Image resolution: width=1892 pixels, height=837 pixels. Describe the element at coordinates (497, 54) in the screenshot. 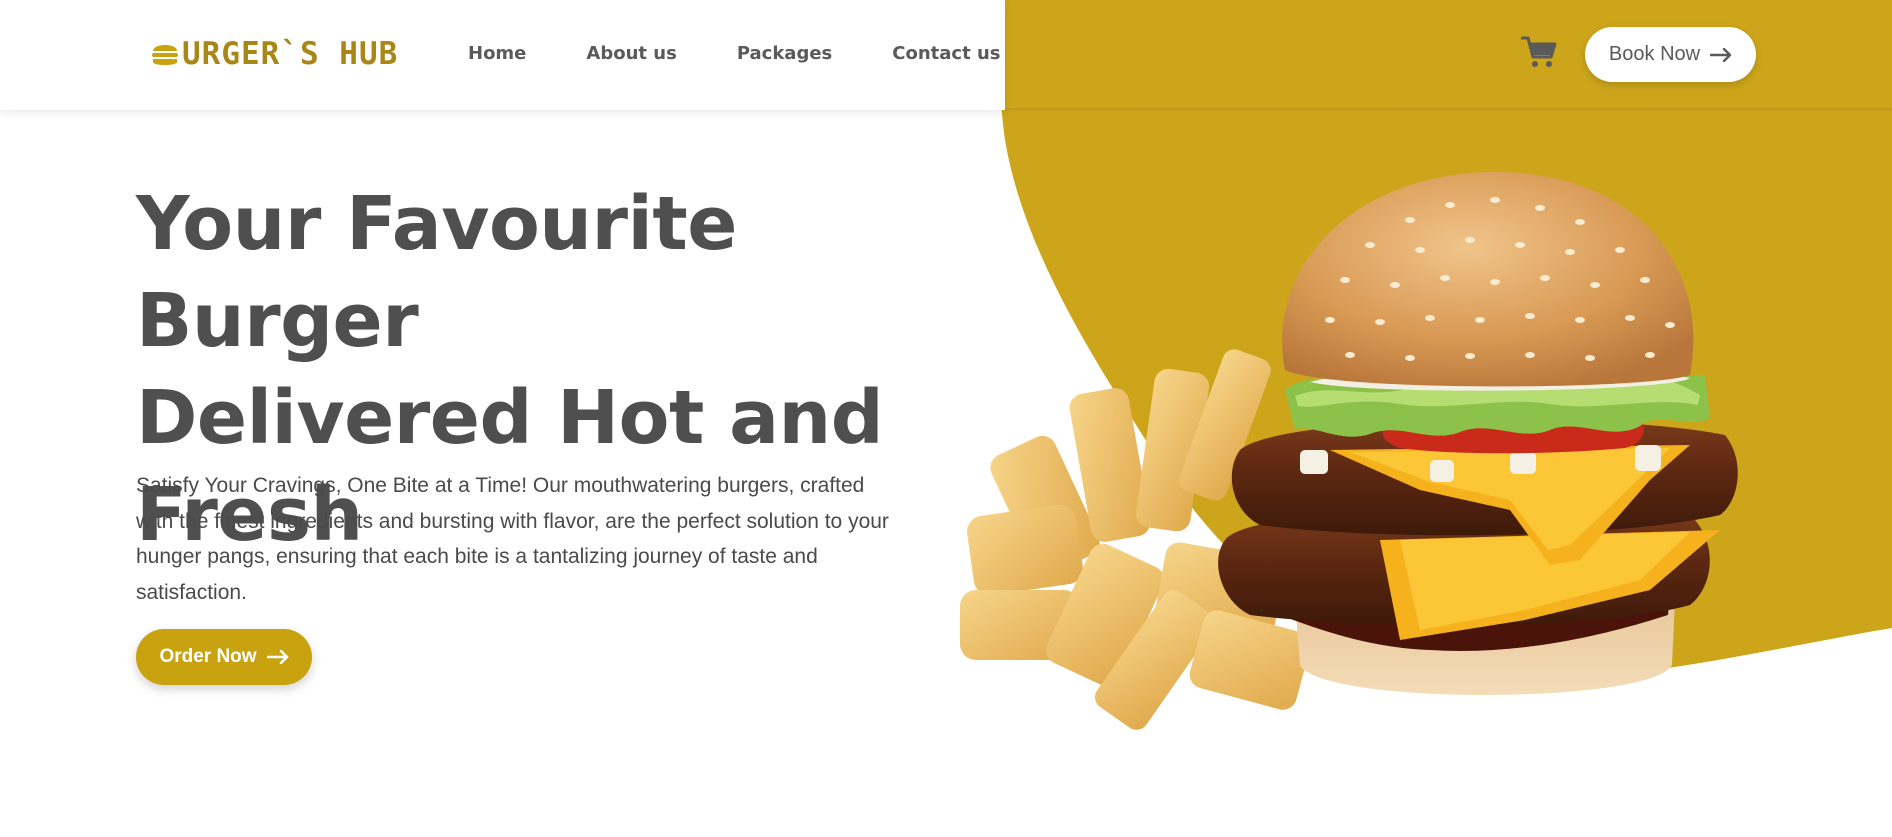

I see `nav-home: Home` at that location.